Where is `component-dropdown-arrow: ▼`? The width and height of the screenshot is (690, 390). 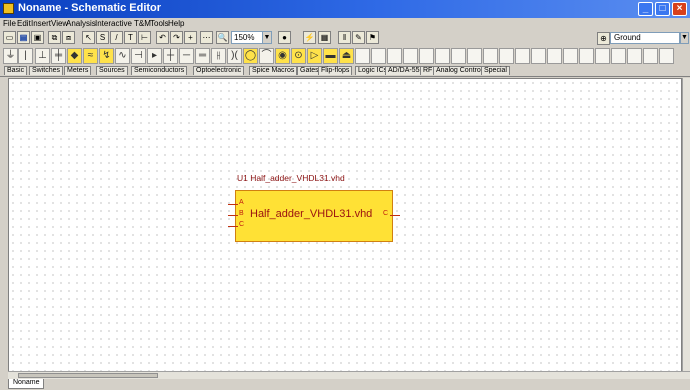 component-dropdown-arrow: ▼ is located at coordinates (684, 38).